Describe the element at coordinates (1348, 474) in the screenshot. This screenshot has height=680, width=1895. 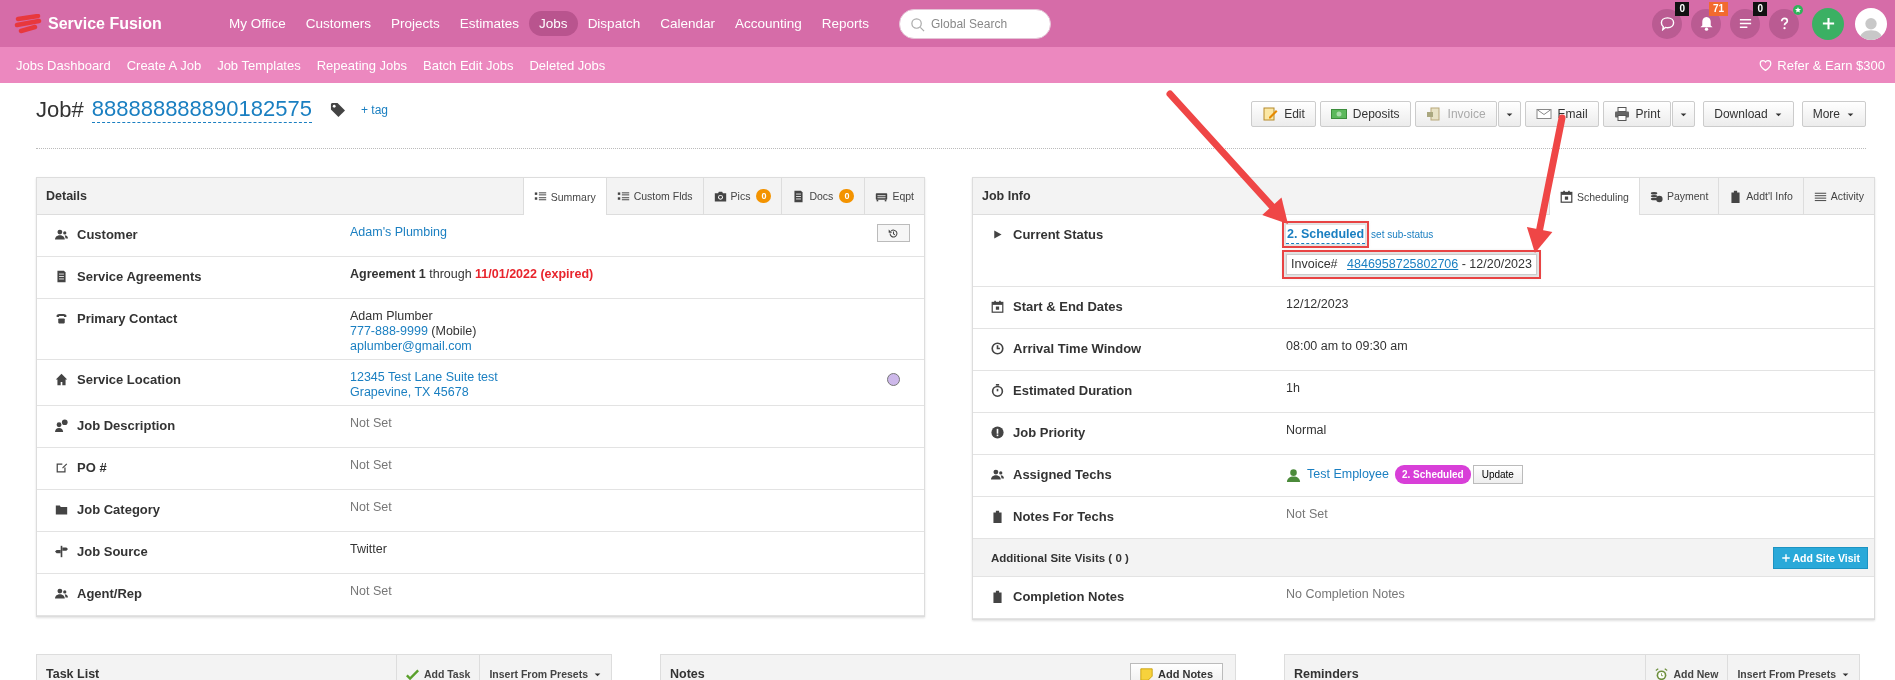
I see `link: Test Employee` at that location.